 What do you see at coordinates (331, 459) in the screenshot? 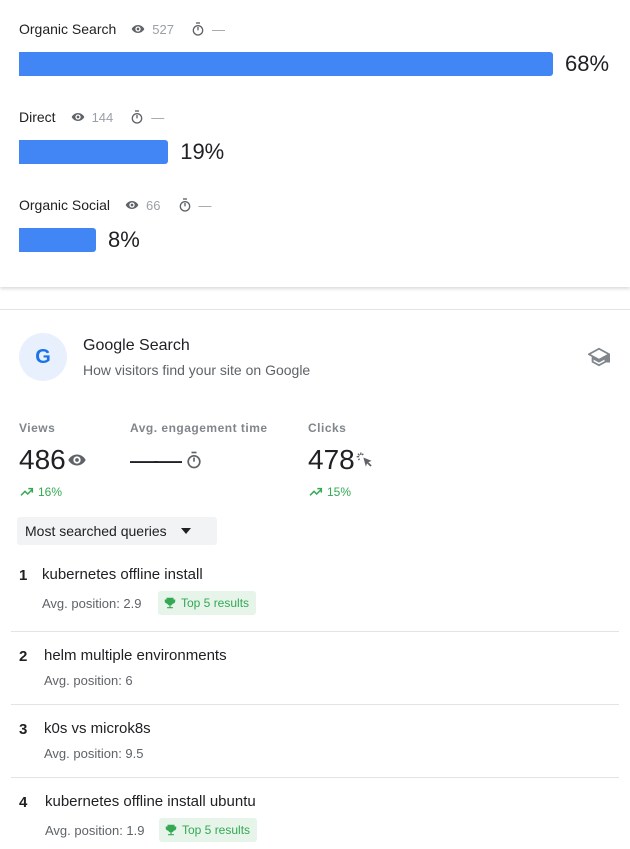
I see `metric-value: 478` at bounding box center [331, 459].